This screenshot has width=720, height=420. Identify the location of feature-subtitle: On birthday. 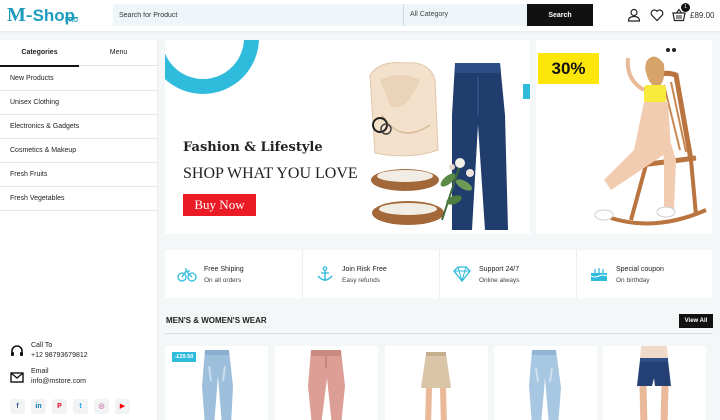
(633, 280).